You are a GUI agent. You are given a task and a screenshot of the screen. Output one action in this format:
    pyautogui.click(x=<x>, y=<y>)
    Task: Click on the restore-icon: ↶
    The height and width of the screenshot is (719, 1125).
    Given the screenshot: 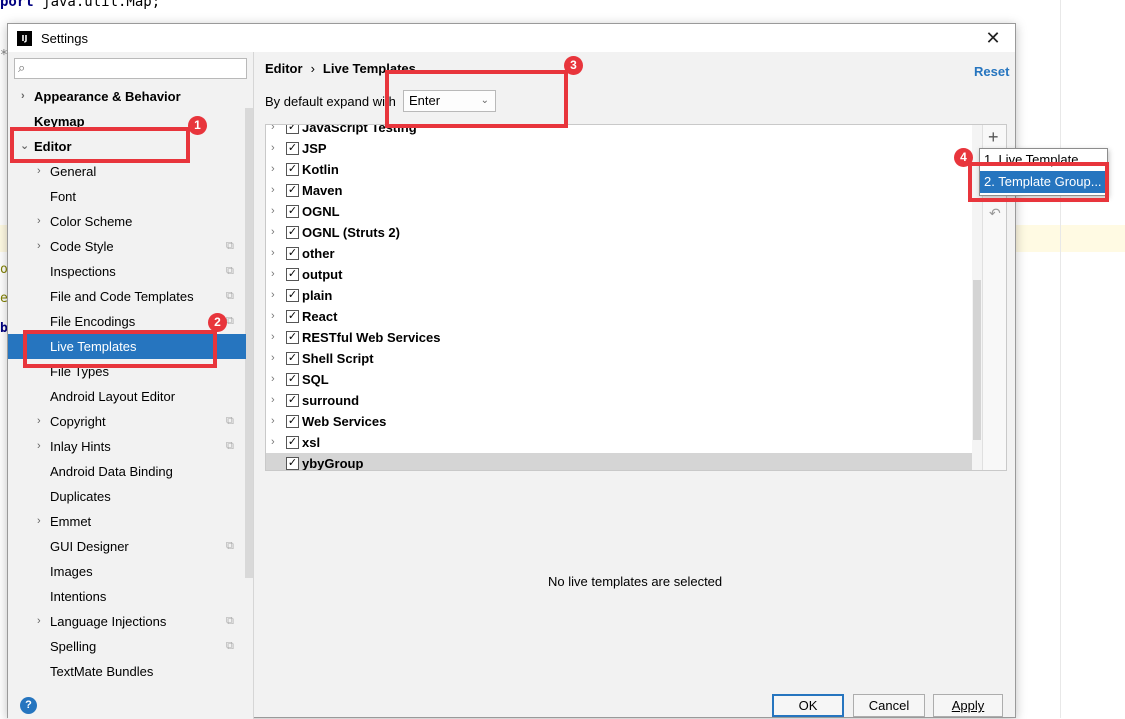 What is the action you would take?
    pyautogui.click(x=995, y=213)
    